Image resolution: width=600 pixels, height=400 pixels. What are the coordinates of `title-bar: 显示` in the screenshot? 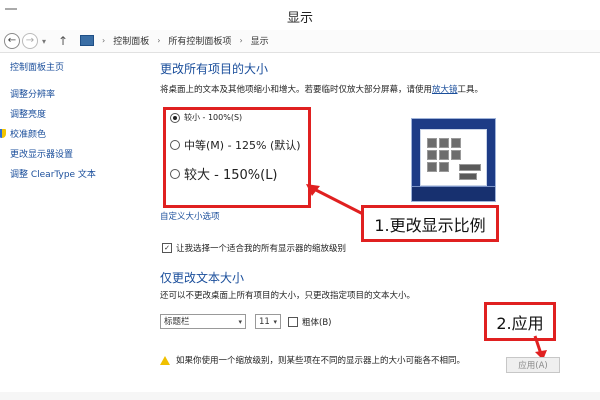 It's located at (300, 15).